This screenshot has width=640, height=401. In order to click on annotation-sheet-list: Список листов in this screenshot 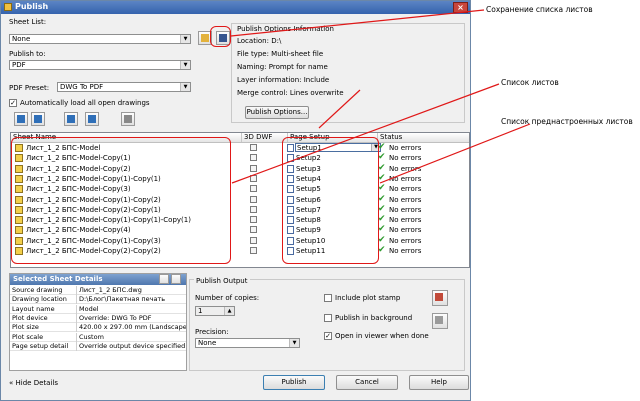, I will do `click(530, 82)`.